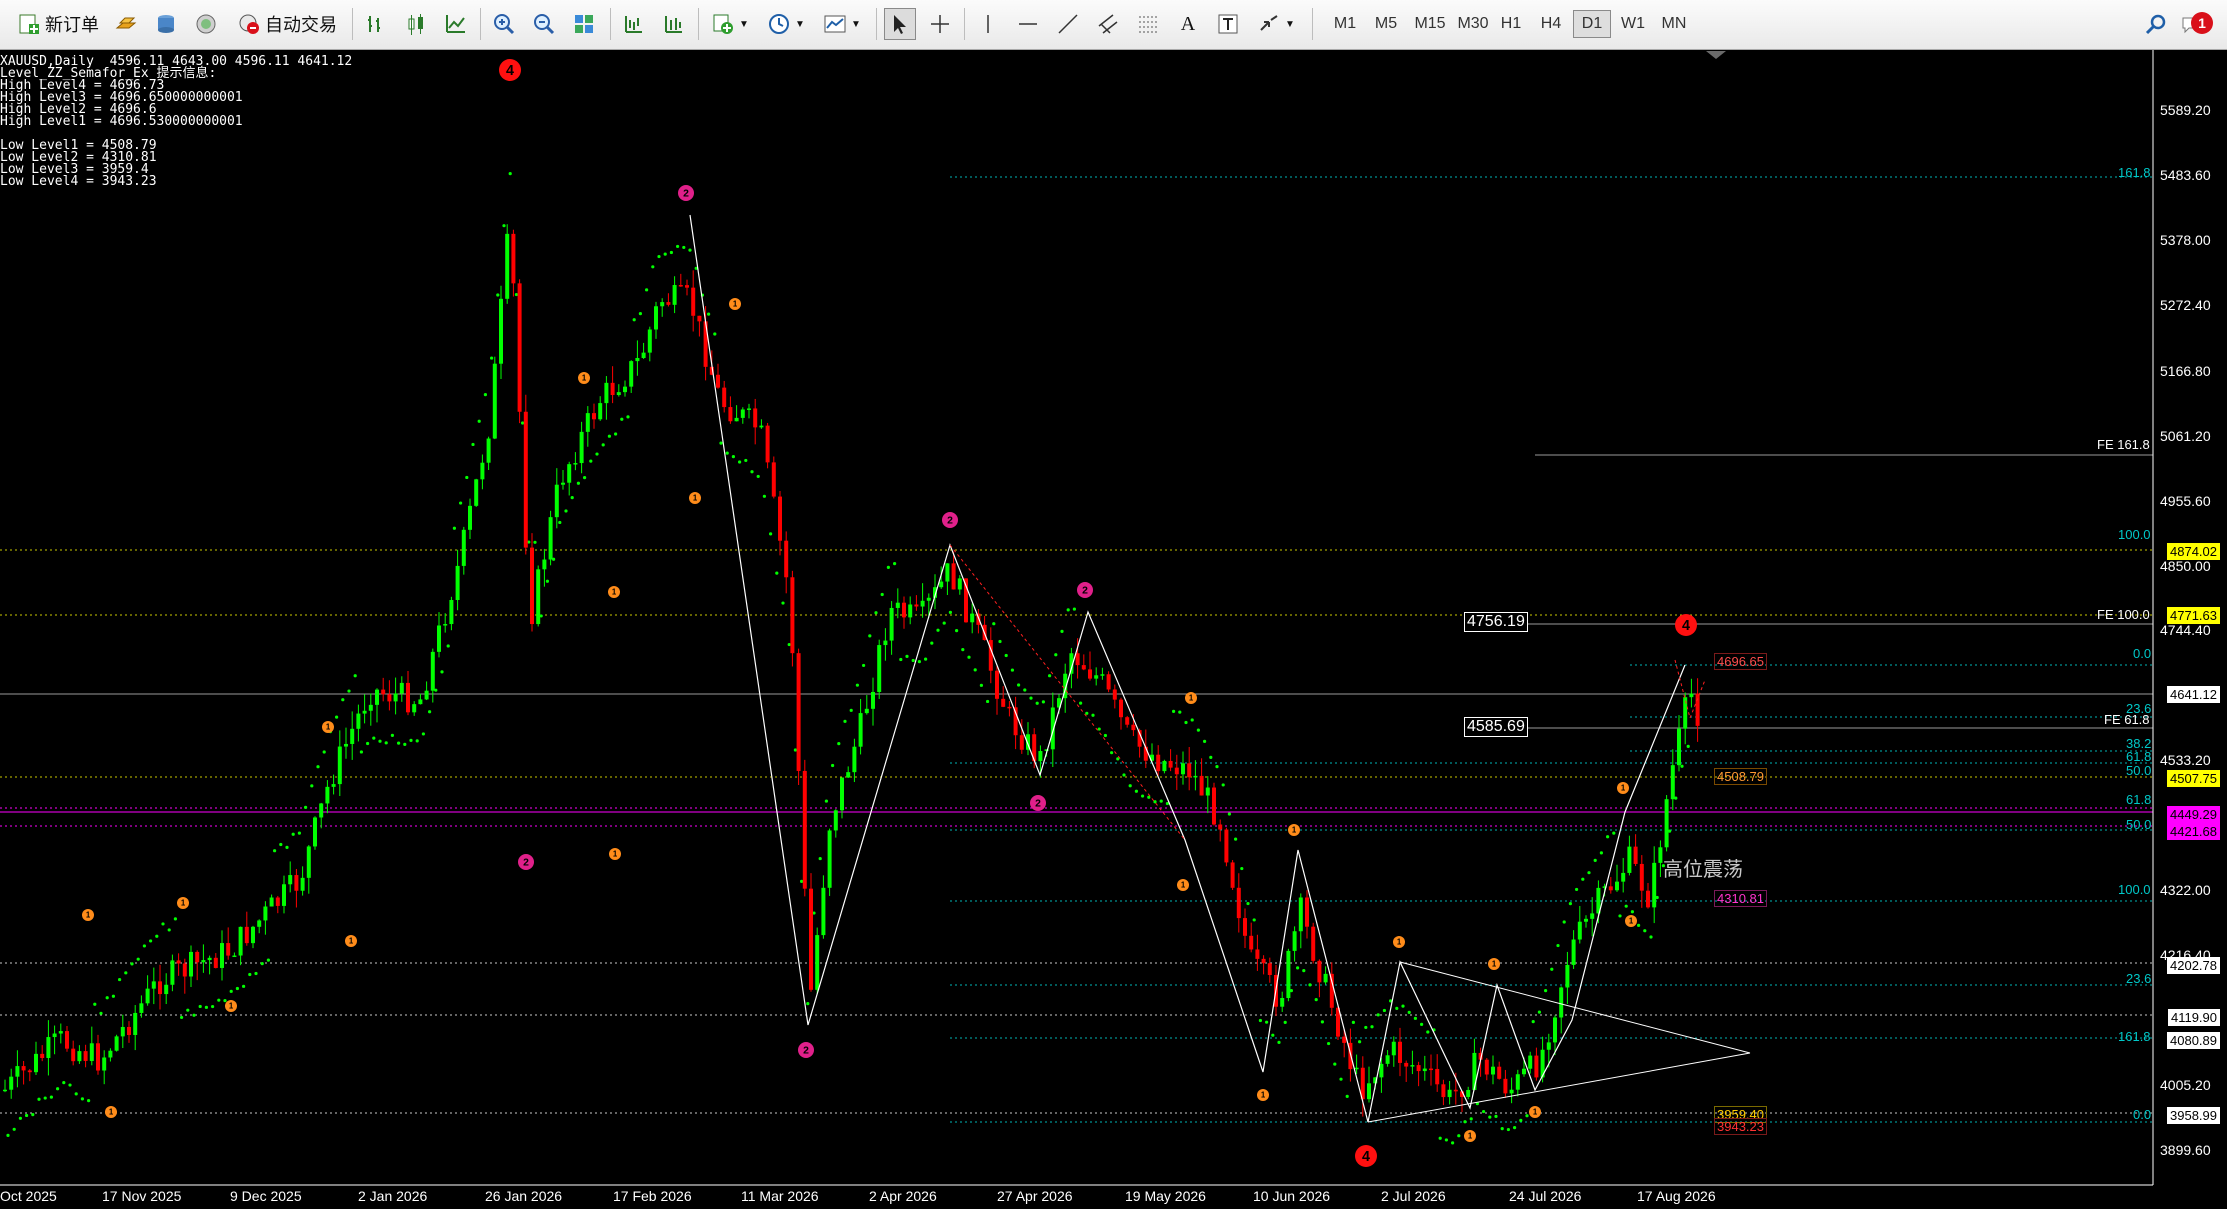  I want to click on arrows-dropdown: ▼, so click(1276, 24).